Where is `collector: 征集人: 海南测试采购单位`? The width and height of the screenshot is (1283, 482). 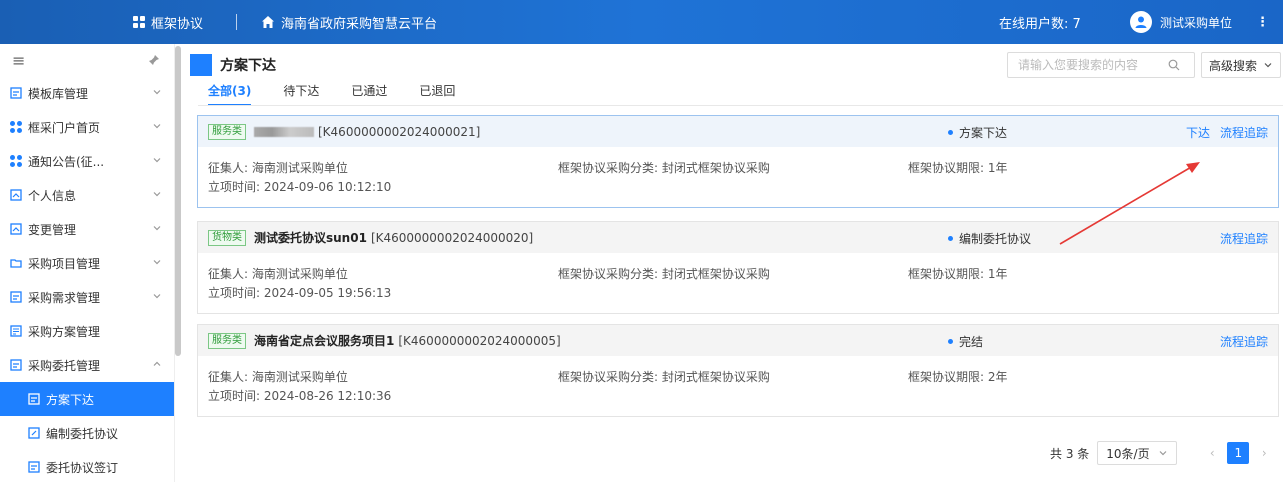
collector: 征集人: 海南测试采购单位 is located at coordinates (278, 168).